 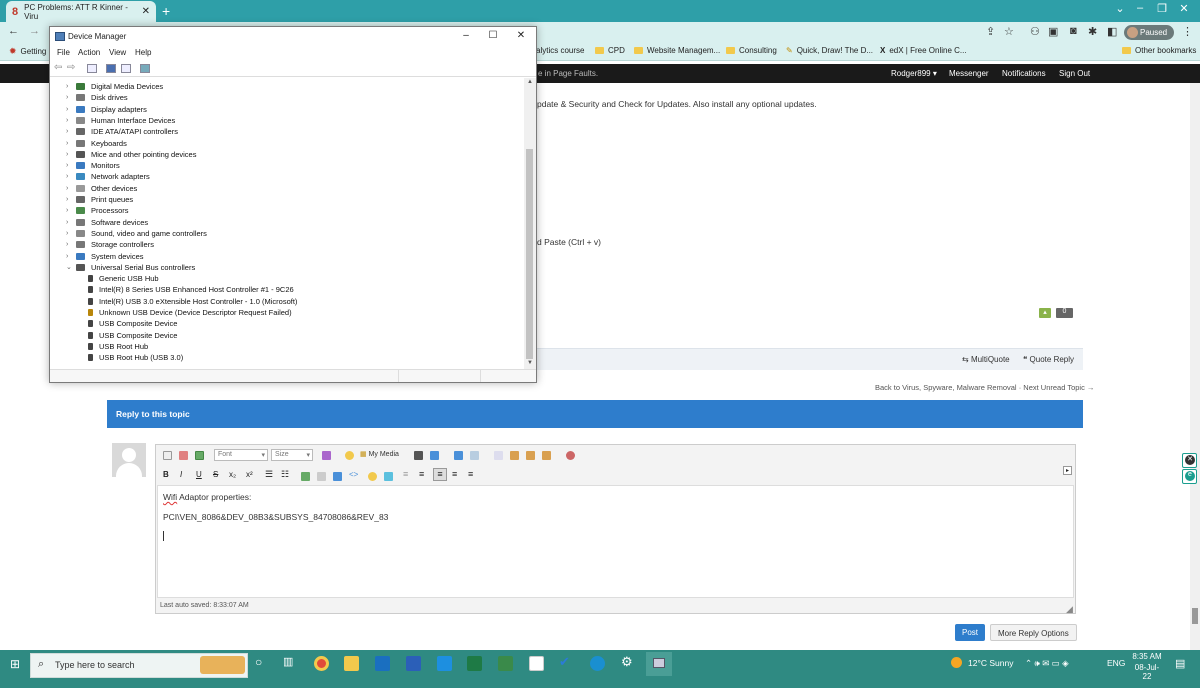 What do you see at coordinates (388, 476) in the screenshot?
I see `twitter-icon` at bounding box center [388, 476].